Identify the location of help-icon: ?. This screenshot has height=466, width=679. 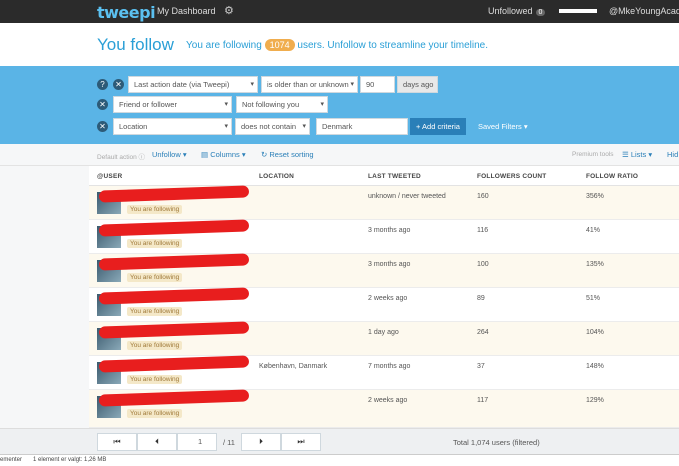
(102, 84).